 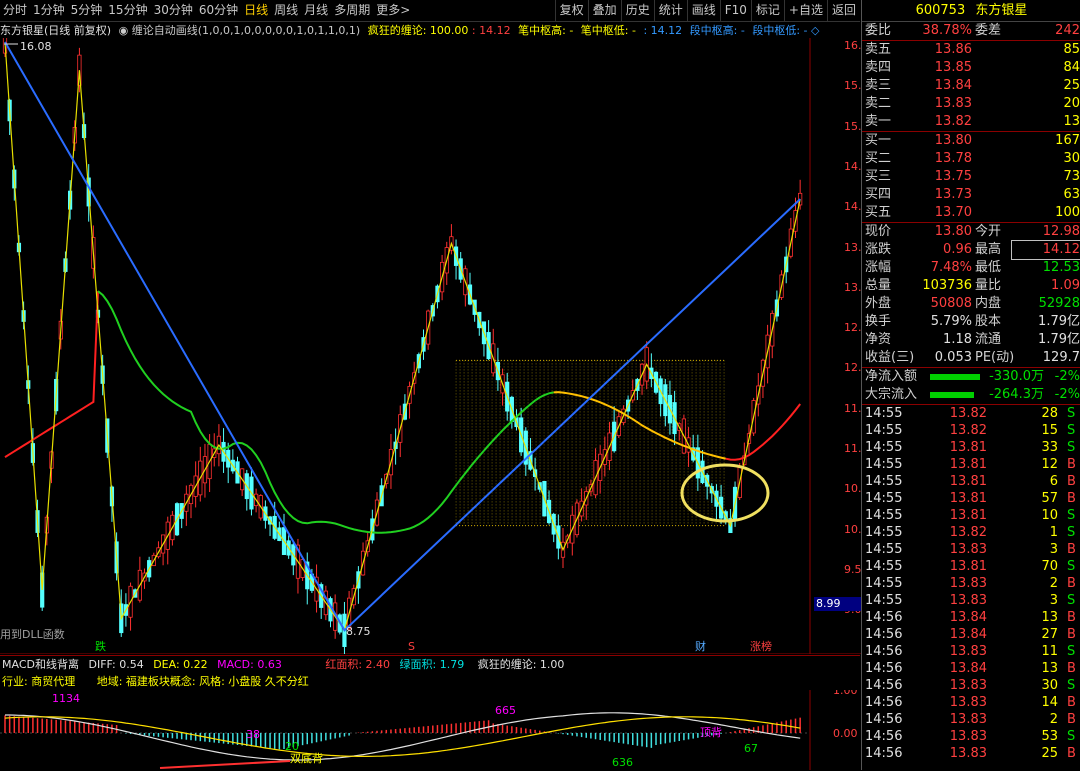 I want to click on book-row: 卖五 13.86 85, so click(x=971, y=50).